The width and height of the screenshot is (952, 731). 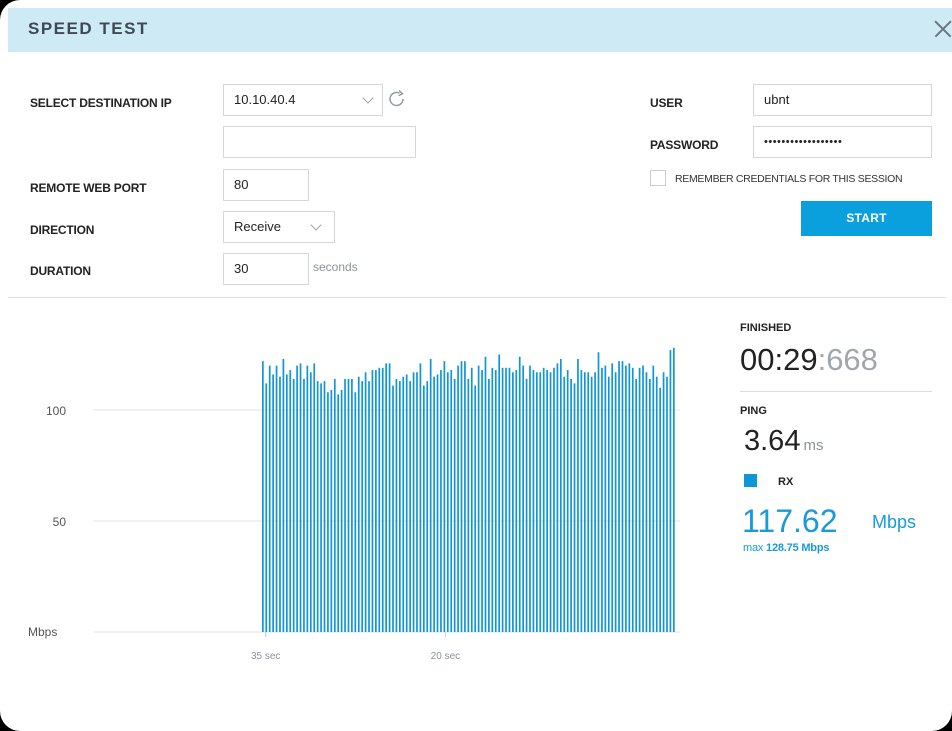 I want to click on dialog-title: SPEED TEST, so click(x=88, y=28).